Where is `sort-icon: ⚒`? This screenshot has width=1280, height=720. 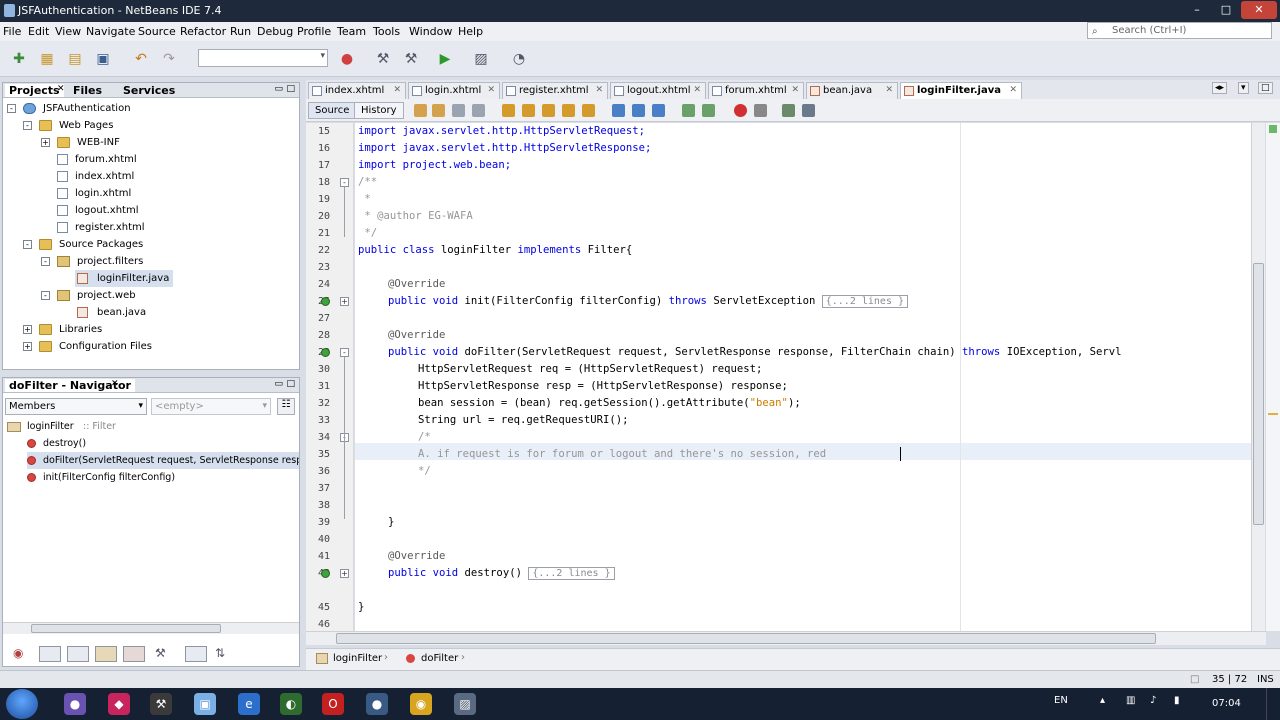
sort-icon: ⚒ is located at coordinates (160, 653).